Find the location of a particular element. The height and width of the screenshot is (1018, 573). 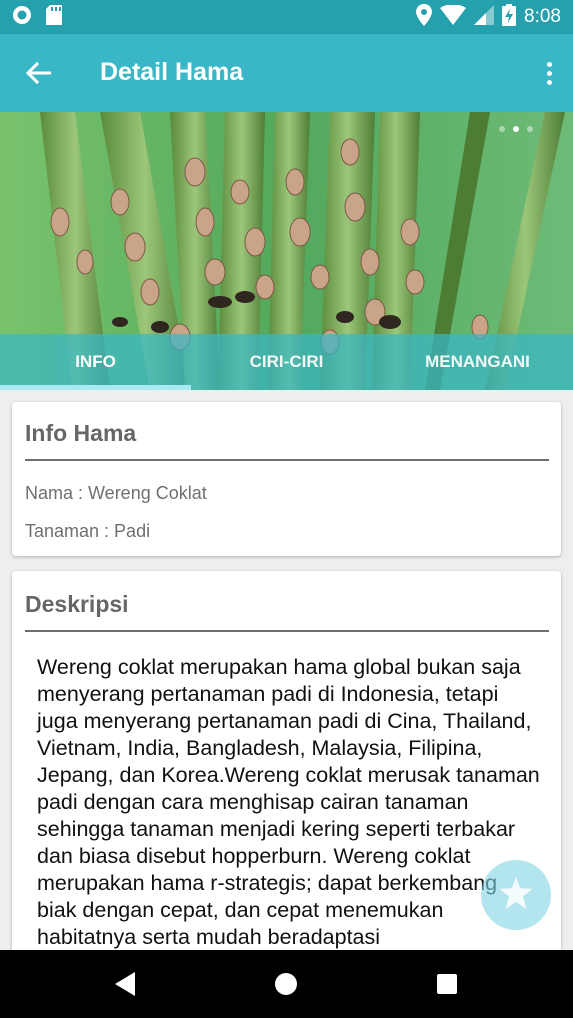

recents-square-icon is located at coordinates (447, 984).